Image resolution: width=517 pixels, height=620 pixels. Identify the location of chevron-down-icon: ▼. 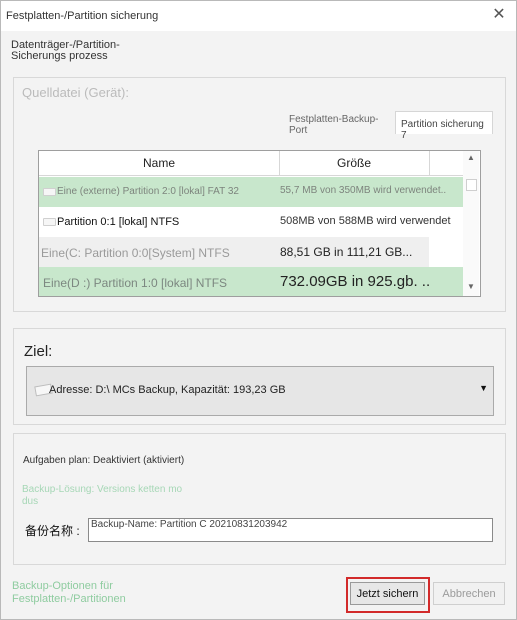
(483, 388).